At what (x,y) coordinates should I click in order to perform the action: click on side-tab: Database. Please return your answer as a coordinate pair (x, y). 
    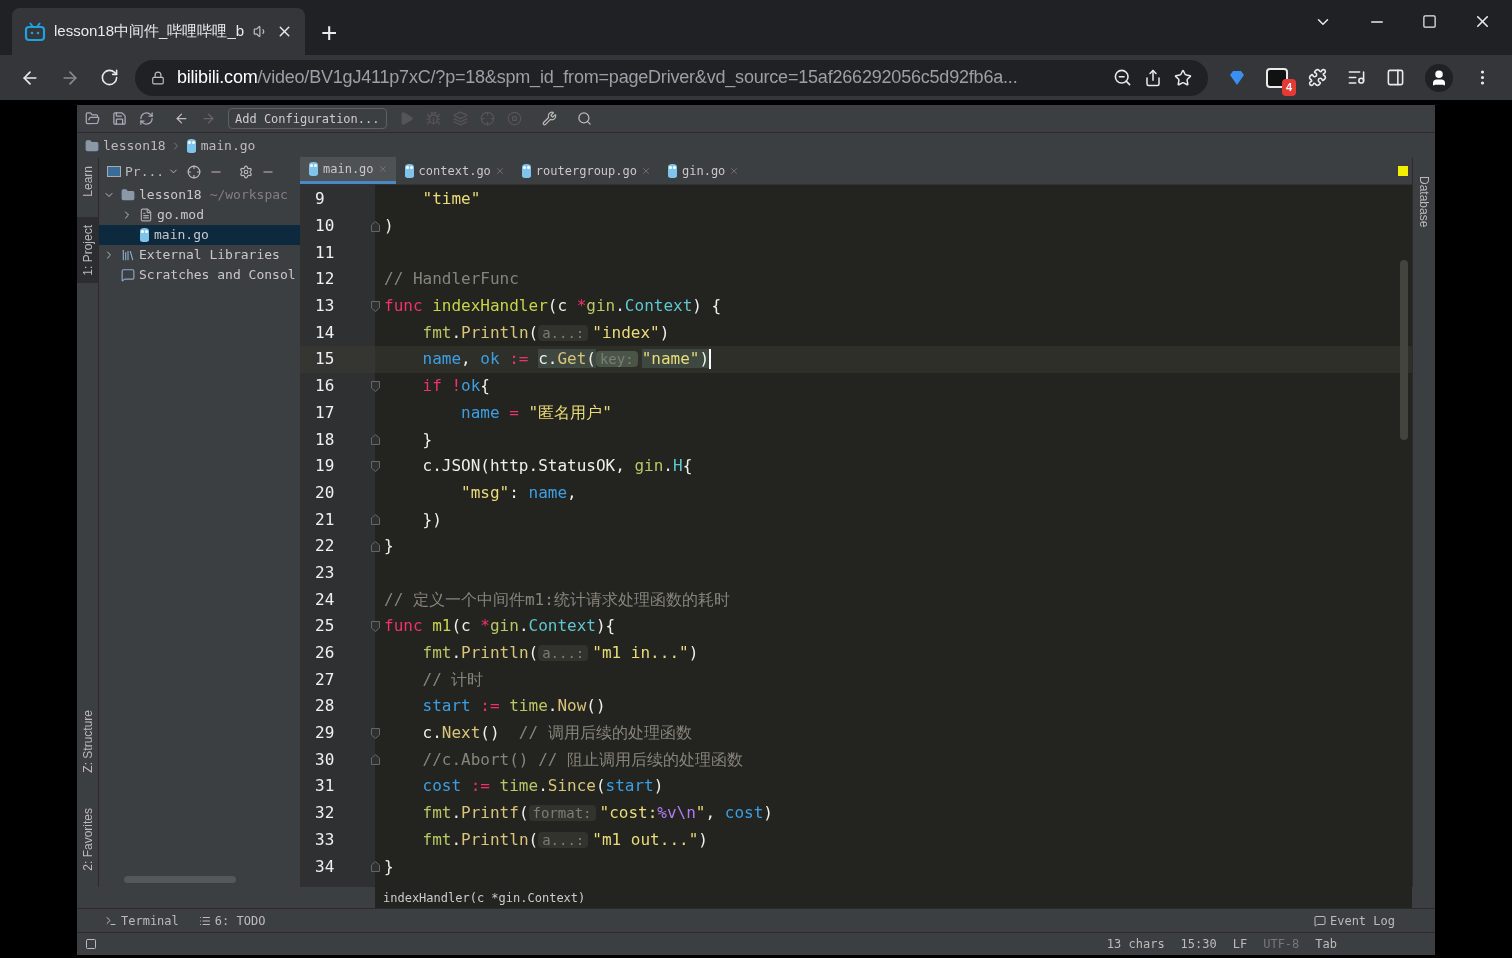
    Looking at the image, I should click on (1424, 202).